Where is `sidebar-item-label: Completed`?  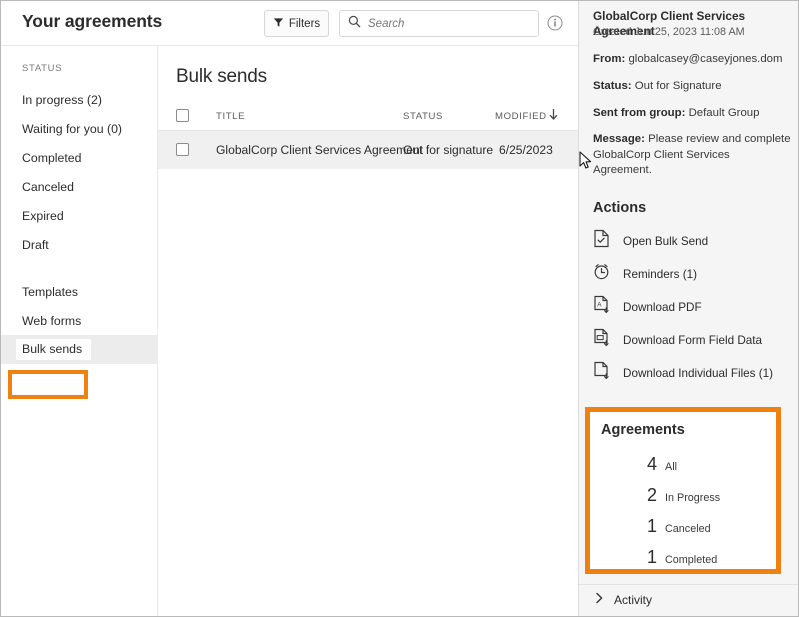
sidebar-item-label: Completed is located at coordinates (52, 157).